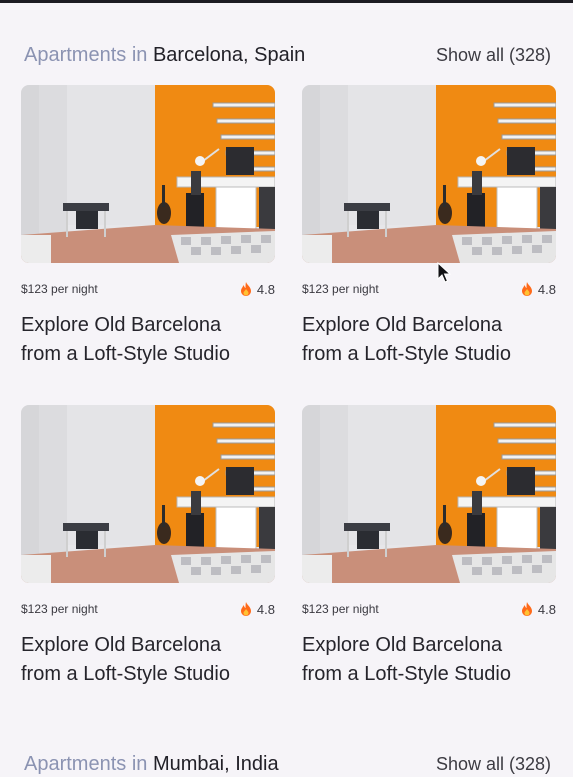 The height and width of the screenshot is (777, 573). I want to click on section-title: Apartments in Mumbai, India, so click(151, 764).